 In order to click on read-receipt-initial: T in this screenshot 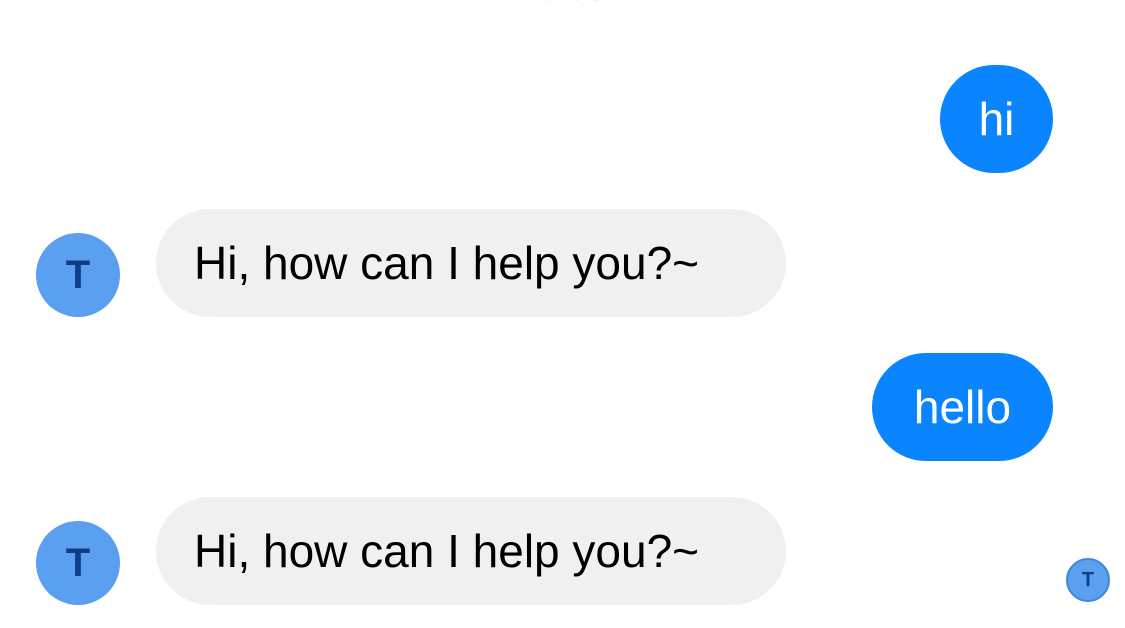, I will do `click(1088, 579)`.